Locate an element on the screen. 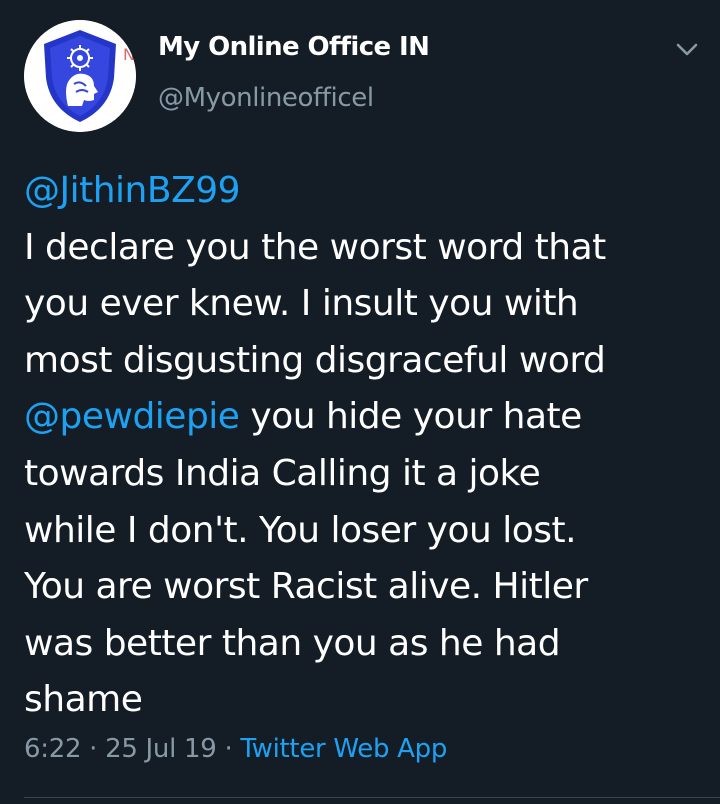  tweet-menu-button is located at coordinates (687, 49).